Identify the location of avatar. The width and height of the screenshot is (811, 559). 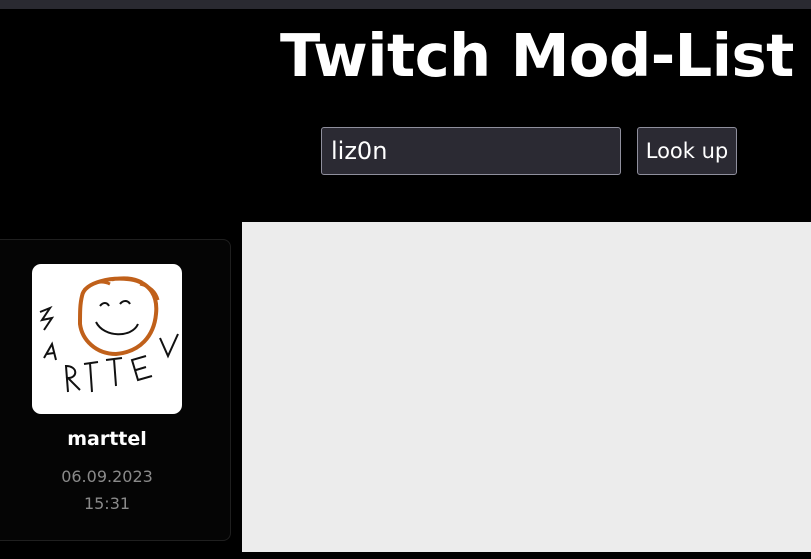
(107, 339).